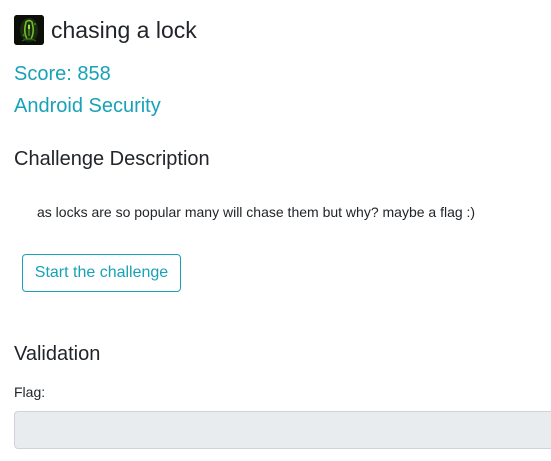 This screenshot has height=461, width=551. What do you see at coordinates (124, 29) in the screenshot?
I see `challenge-title: chasing a lock` at bounding box center [124, 29].